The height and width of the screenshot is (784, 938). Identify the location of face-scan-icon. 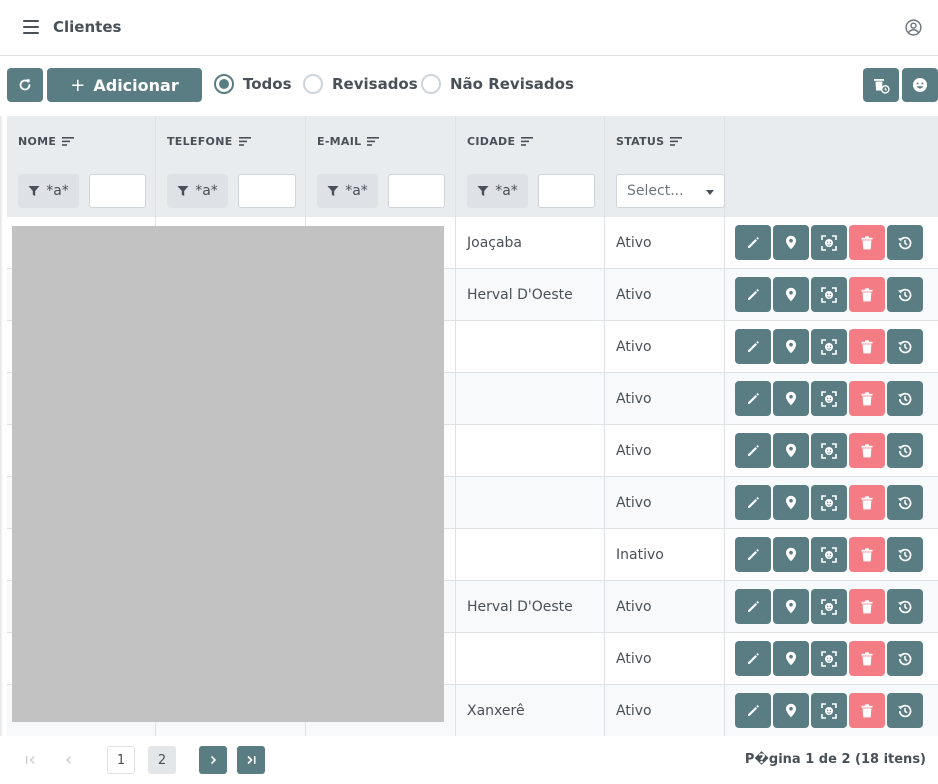
(829, 346).